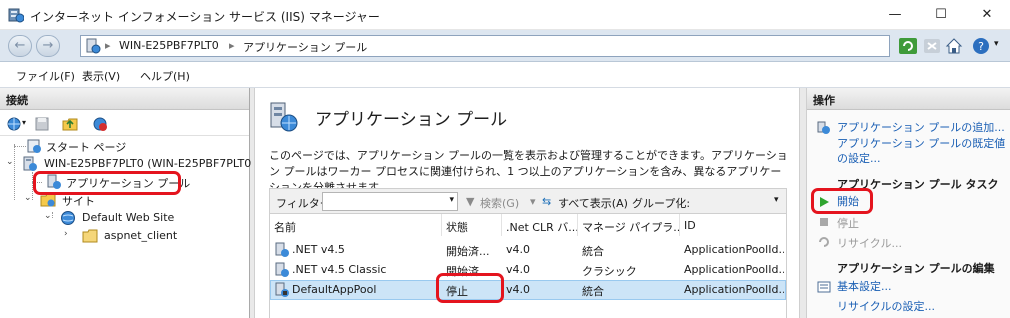 Image resolution: width=1010 pixels, height=318 pixels. I want to click on actions-header: 操作, so click(908, 99).